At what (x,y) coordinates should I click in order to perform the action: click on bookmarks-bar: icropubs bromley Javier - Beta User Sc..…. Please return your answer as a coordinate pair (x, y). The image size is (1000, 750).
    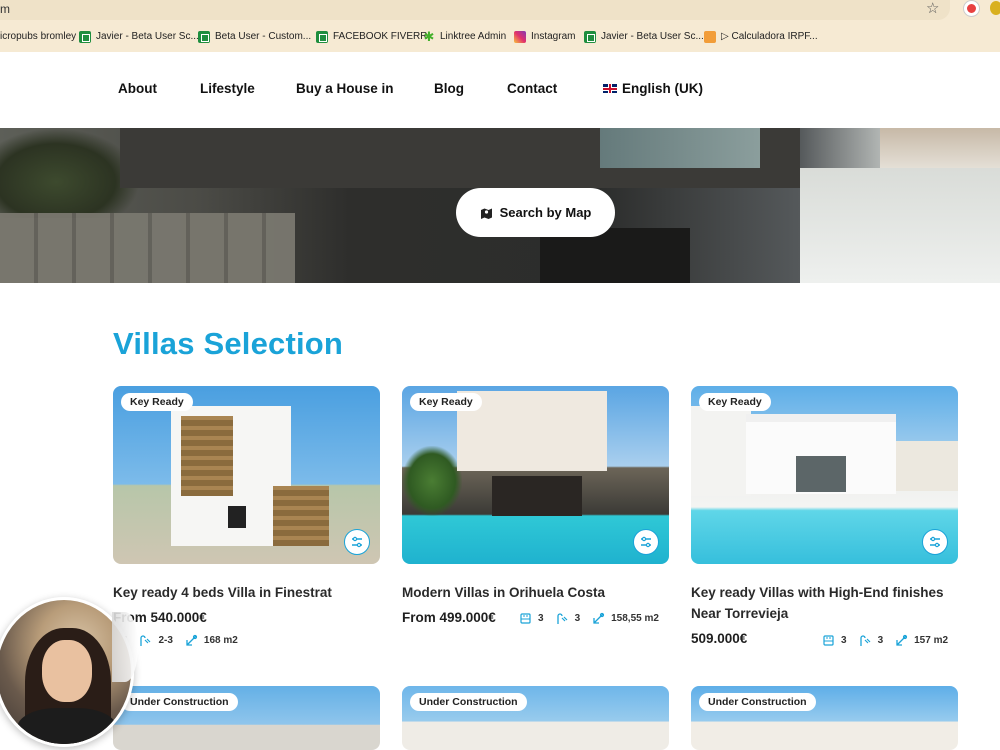
    Looking at the image, I should click on (500, 37).